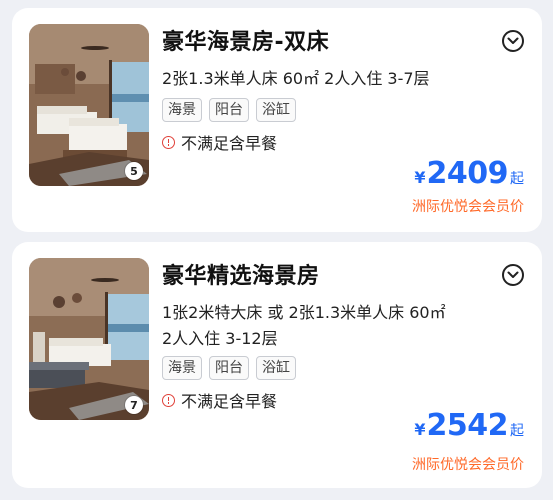  Describe the element at coordinates (304, 326) in the screenshot. I see `room-spec: 1张2米特大床 或 2张1.3米单人床 60㎡ 2人入住 3-12层` at that location.